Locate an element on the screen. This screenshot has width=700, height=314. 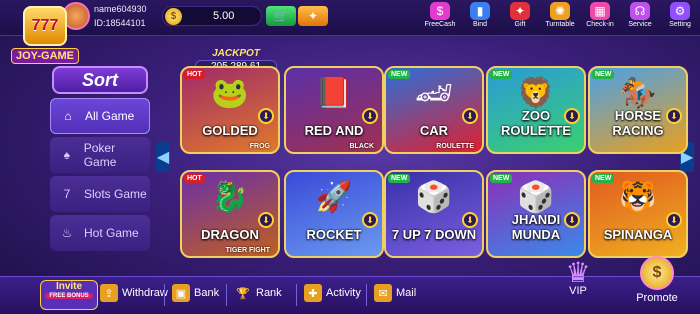
game-name: SPINANGA is located at coordinates (638, 234).